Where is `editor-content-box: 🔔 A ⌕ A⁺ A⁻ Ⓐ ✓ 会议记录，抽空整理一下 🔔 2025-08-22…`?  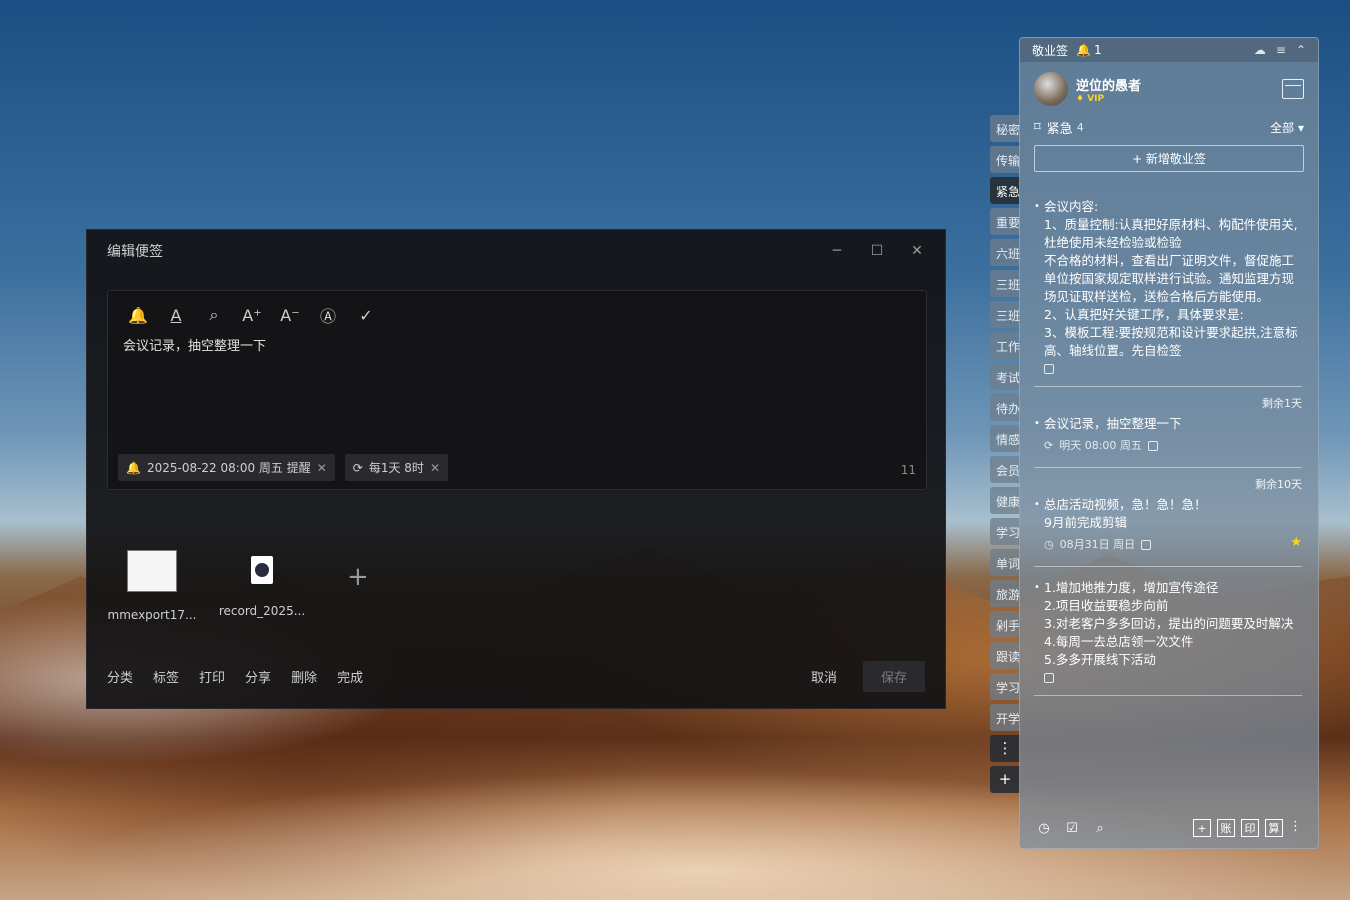
editor-content-box: 🔔 A ⌕ A⁺ A⁻ Ⓐ ✓ 会议记录，抽空整理一下 🔔 2025-08-22… is located at coordinates (517, 390).